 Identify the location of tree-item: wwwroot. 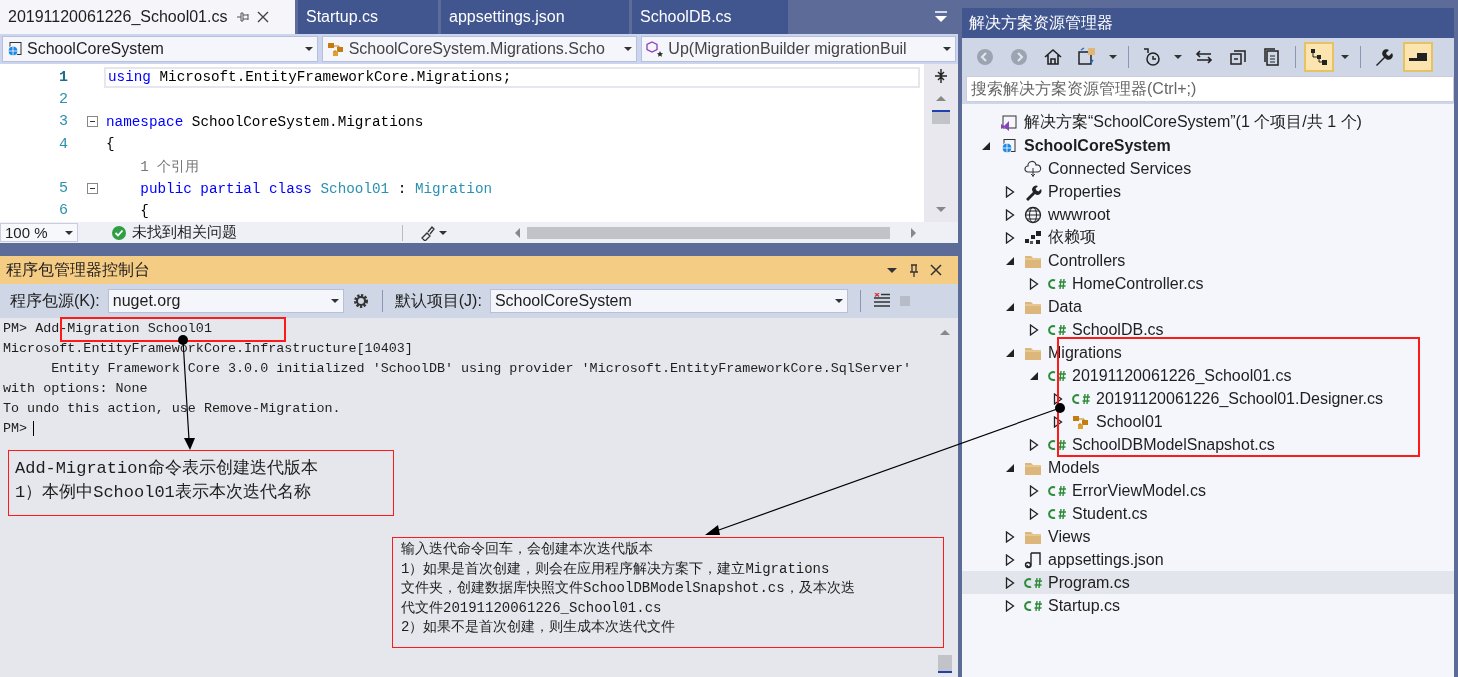
(1208, 214).